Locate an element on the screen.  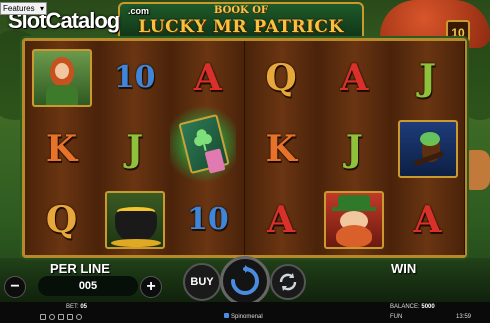
buy-feature-button: BUY is located at coordinates (202, 282).